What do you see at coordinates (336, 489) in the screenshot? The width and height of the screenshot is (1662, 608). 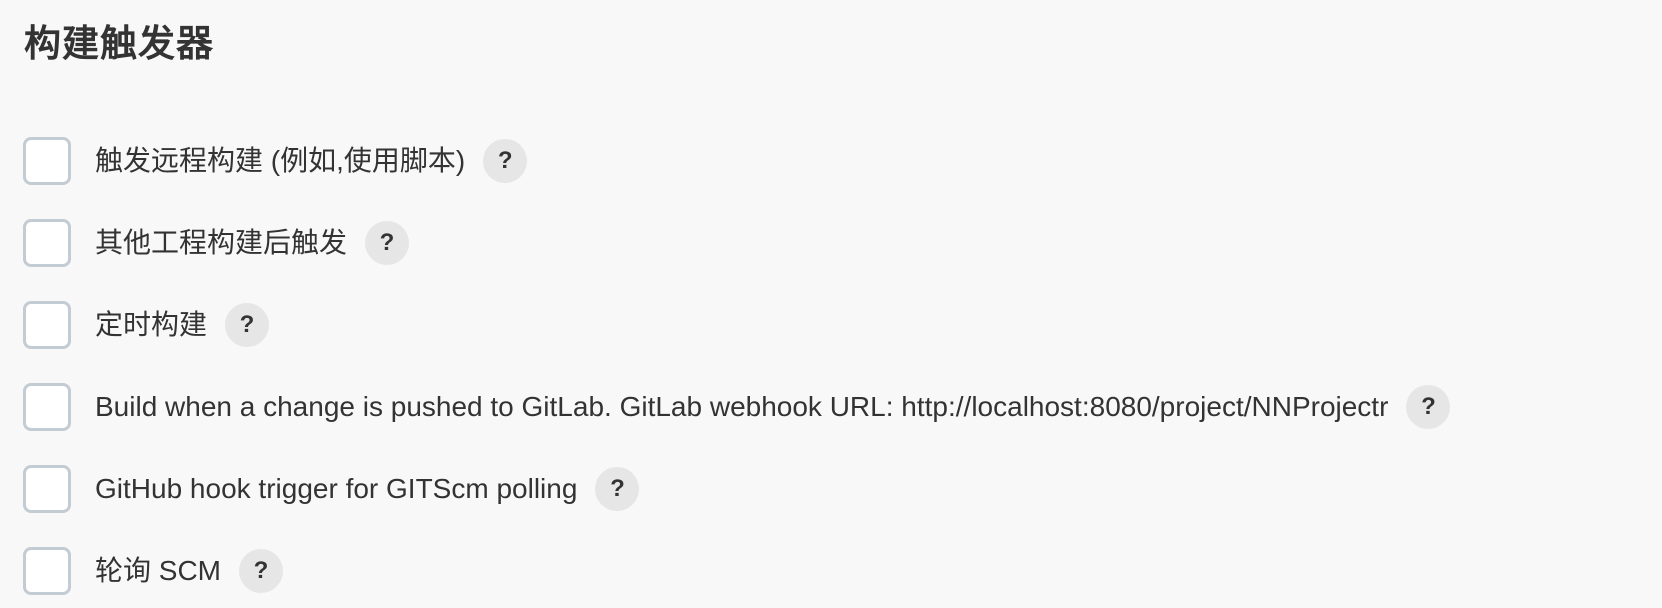 I see `trigger-github-hook-label: GitHub hook trigger for GITScm polling` at bounding box center [336, 489].